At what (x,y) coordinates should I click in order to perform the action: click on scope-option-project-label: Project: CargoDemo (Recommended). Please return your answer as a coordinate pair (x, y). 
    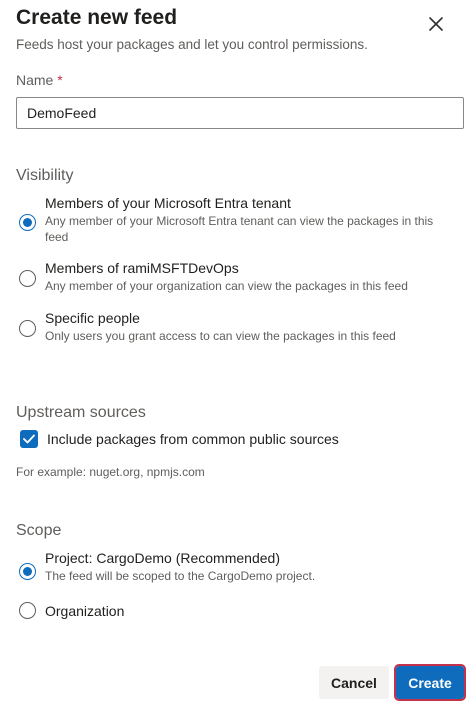
    Looking at the image, I should click on (162, 558).